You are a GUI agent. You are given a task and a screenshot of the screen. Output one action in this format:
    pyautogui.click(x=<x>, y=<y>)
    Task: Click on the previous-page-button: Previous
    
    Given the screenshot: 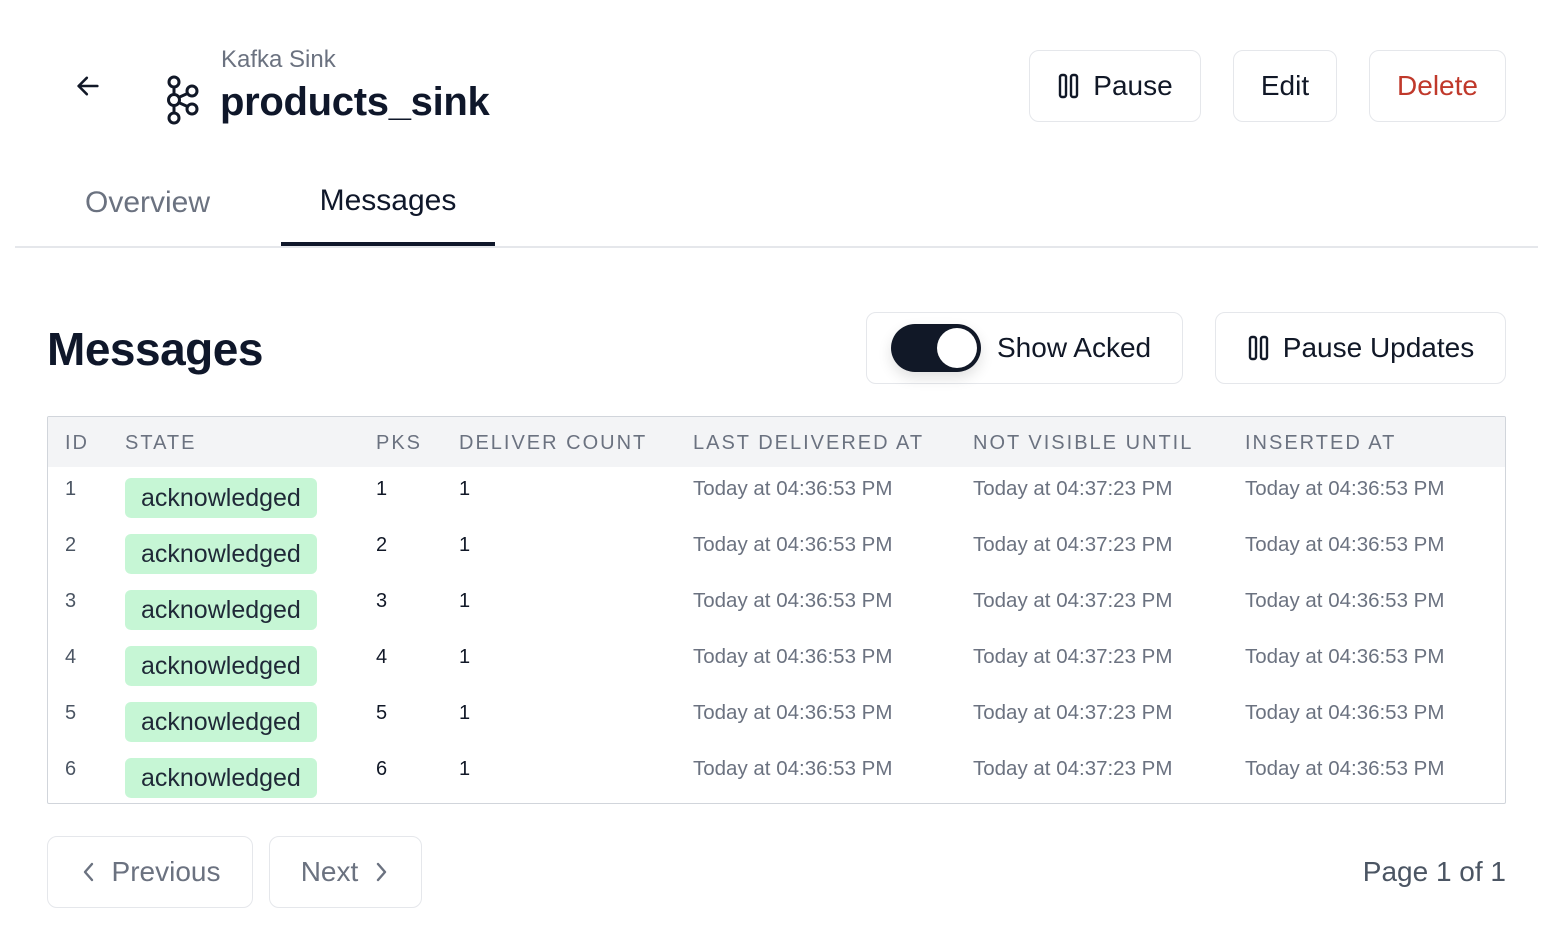 What is the action you would take?
    pyautogui.click(x=150, y=872)
    